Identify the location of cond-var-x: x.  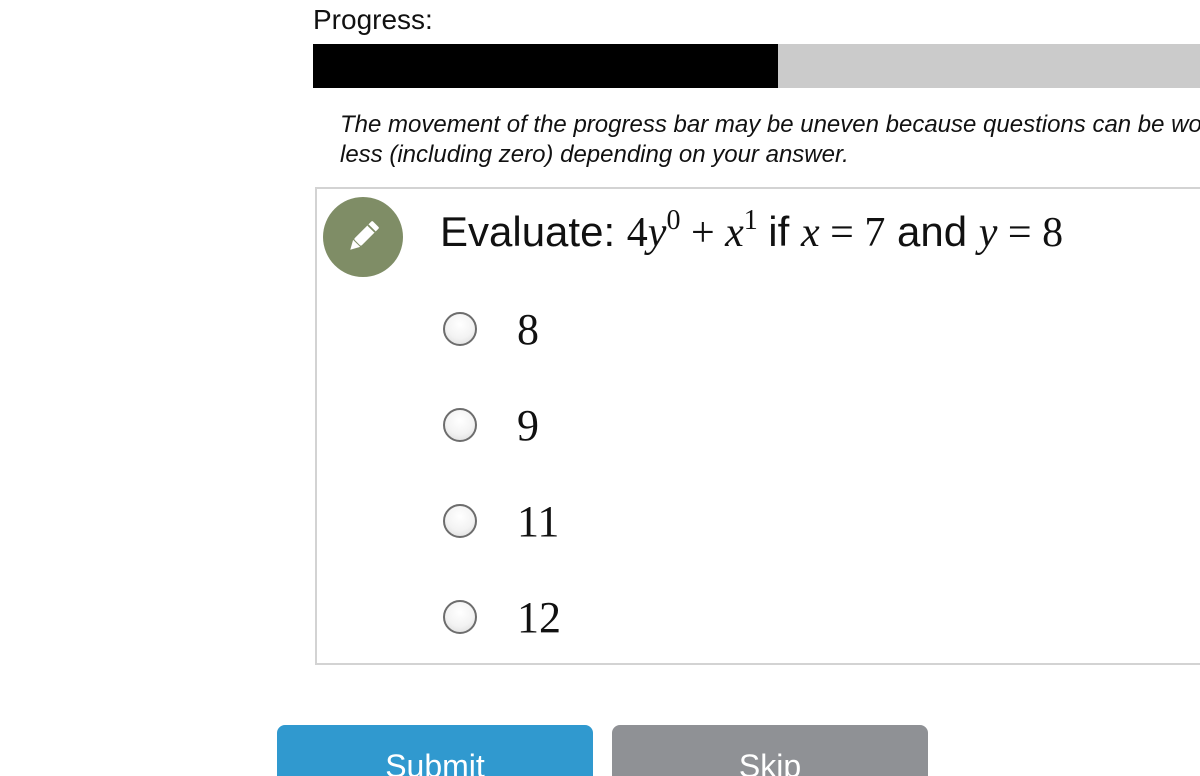
(810, 233).